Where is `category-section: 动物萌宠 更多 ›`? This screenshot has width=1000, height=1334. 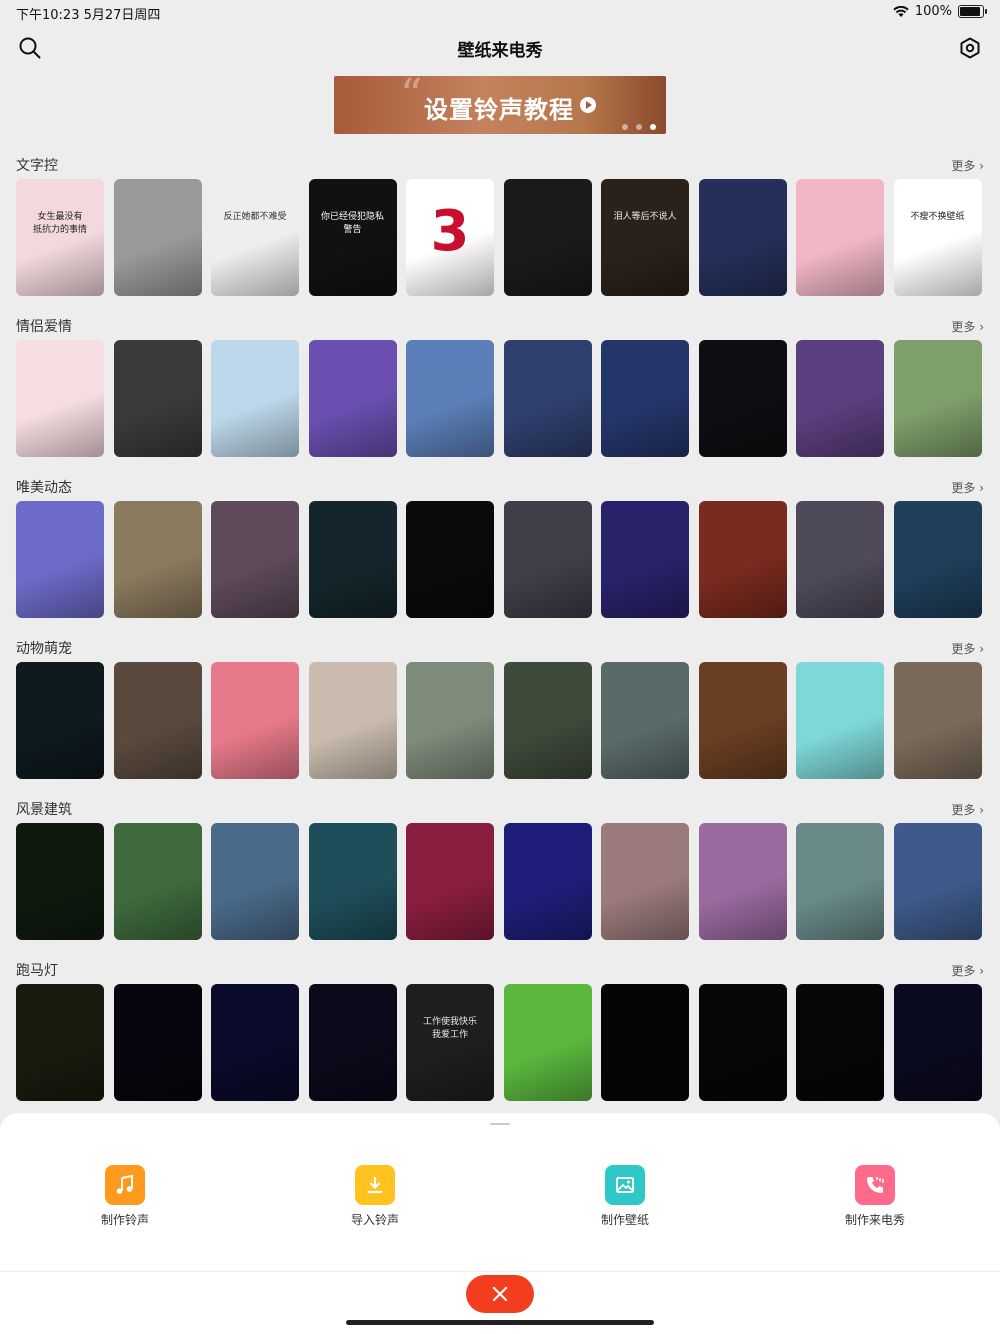 category-section: 动物萌宠 更多 › is located at coordinates (500, 710).